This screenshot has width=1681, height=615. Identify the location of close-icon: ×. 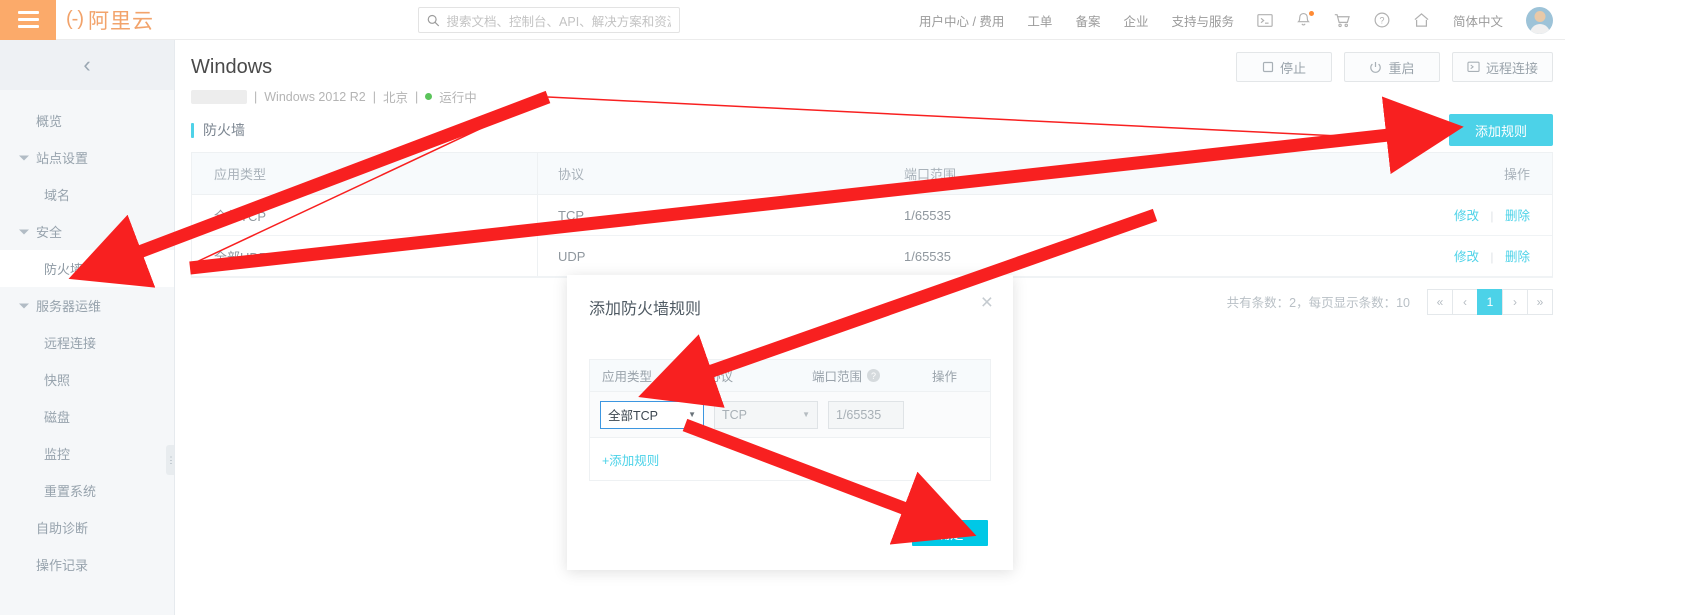
(987, 302).